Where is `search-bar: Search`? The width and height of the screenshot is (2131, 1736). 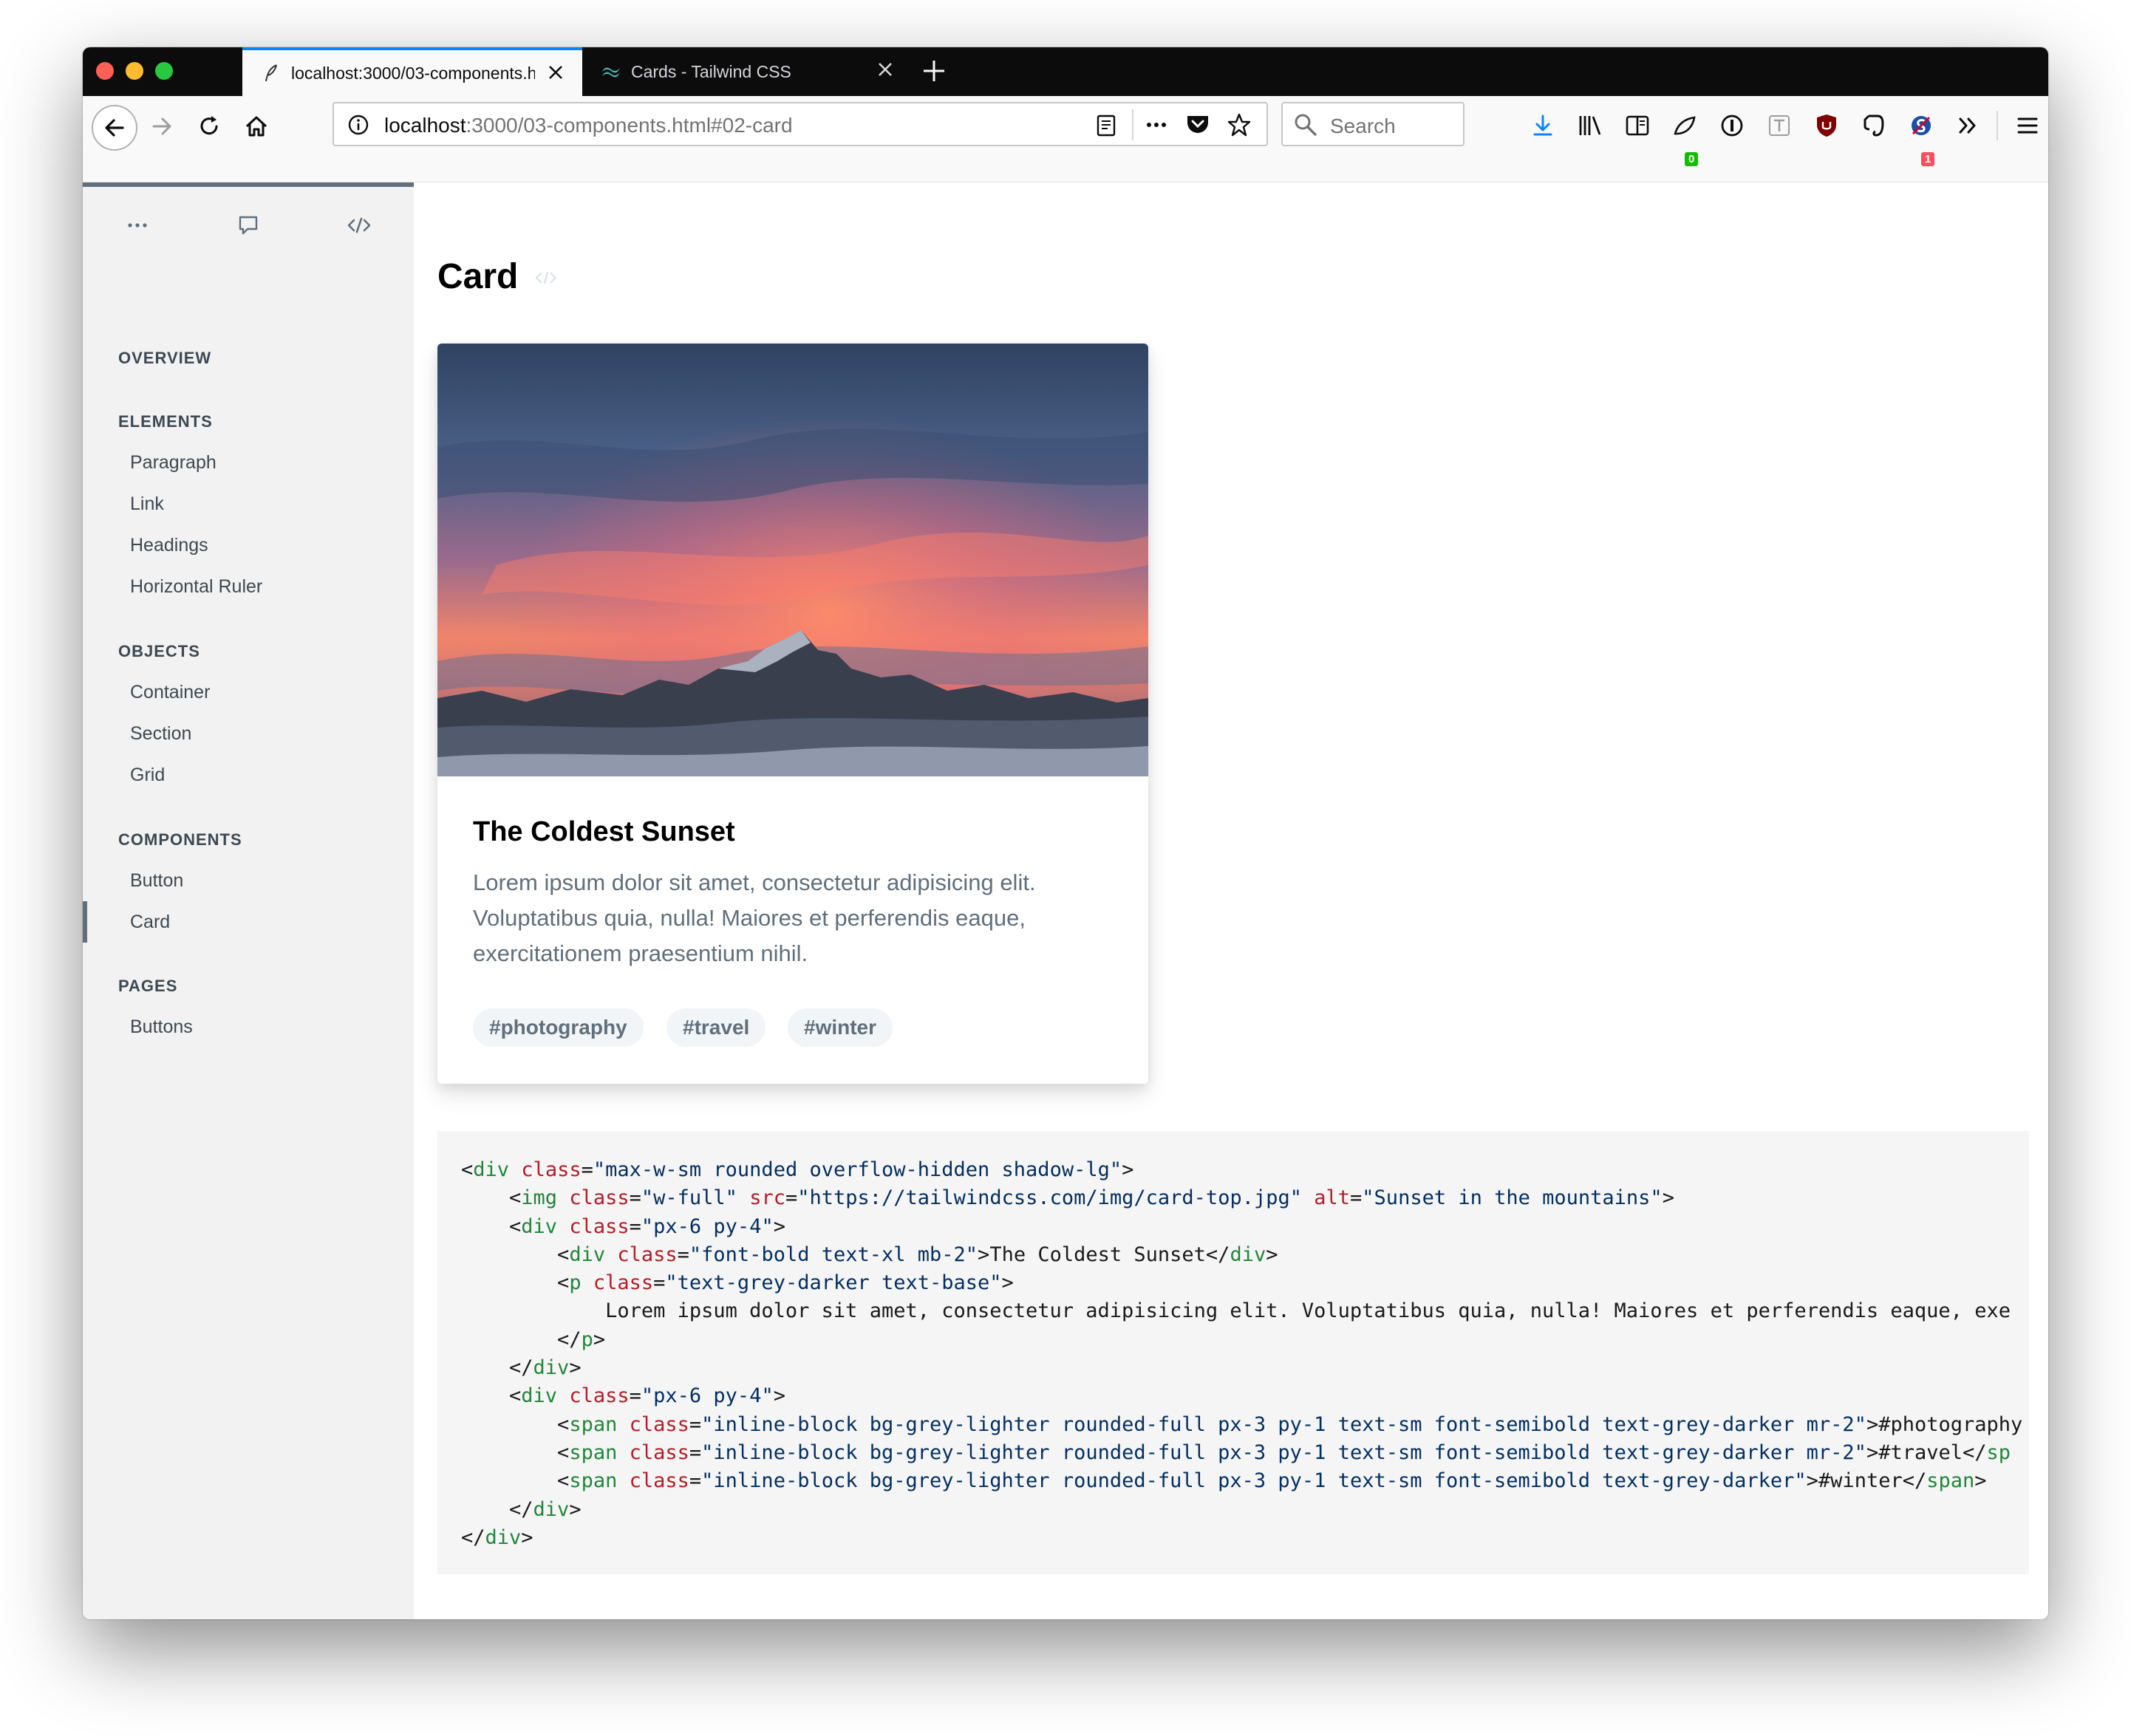 search-bar: Search is located at coordinates (1373, 124).